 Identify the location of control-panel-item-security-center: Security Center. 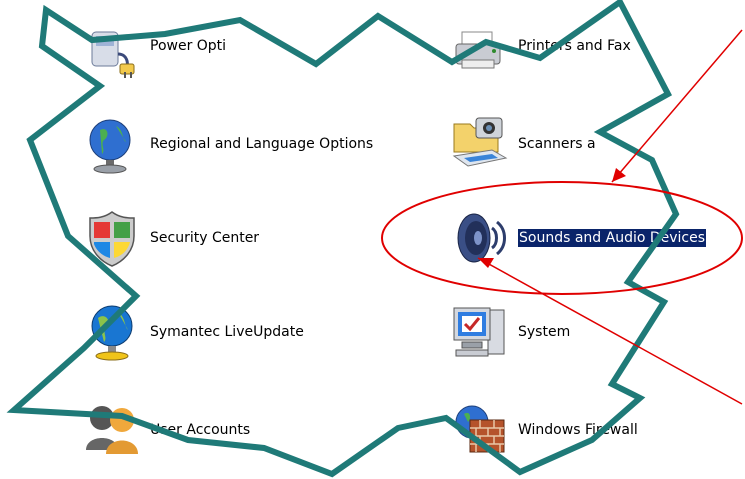
(169, 238).